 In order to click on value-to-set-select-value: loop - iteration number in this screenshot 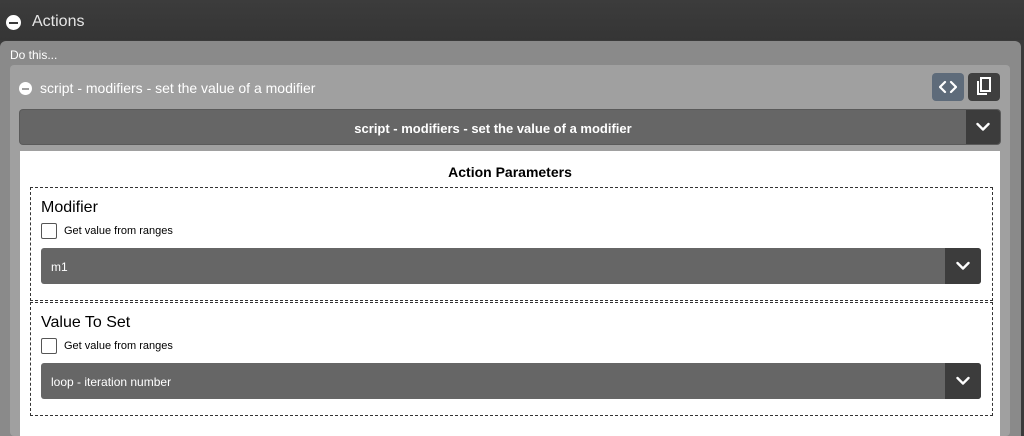, I will do `click(111, 382)`.